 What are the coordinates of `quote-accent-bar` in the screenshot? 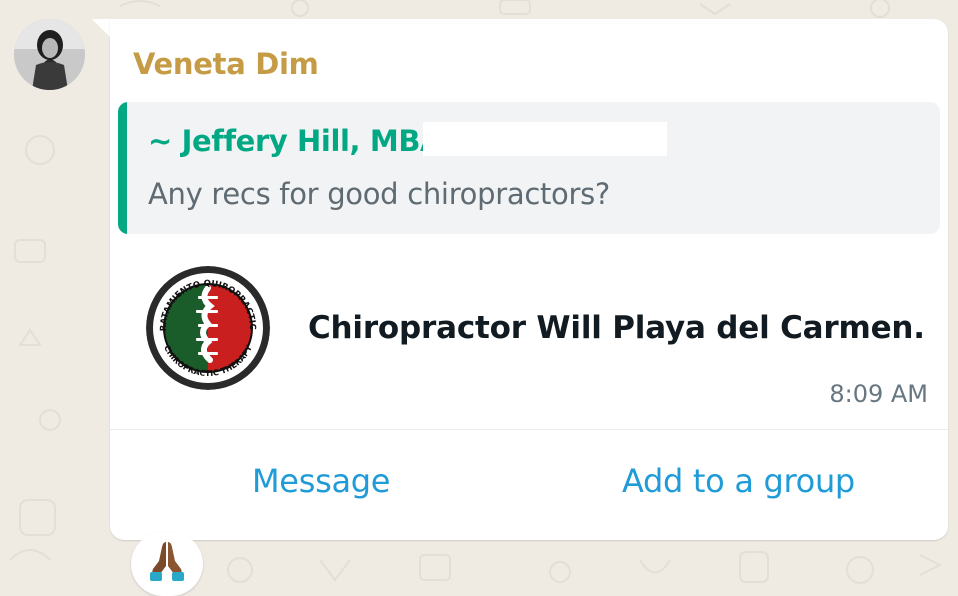 It's located at (122, 168).